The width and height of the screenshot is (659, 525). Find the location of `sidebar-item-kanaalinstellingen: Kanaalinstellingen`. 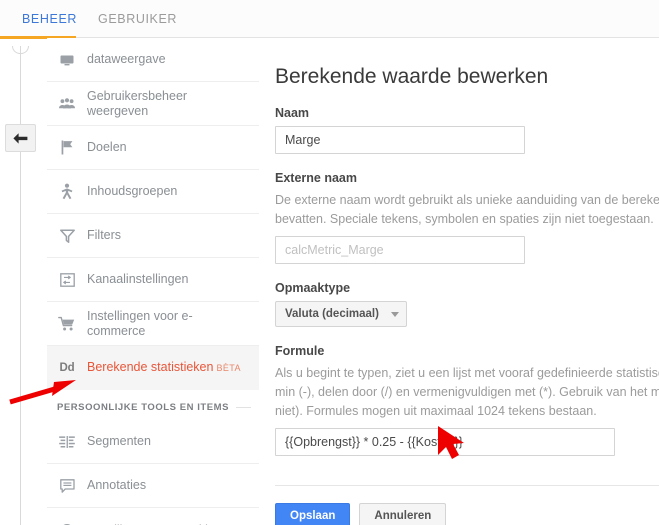

sidebar-item-kanaalinstellingen: Kanaalinstellingen is located at coordinates (153, 280).